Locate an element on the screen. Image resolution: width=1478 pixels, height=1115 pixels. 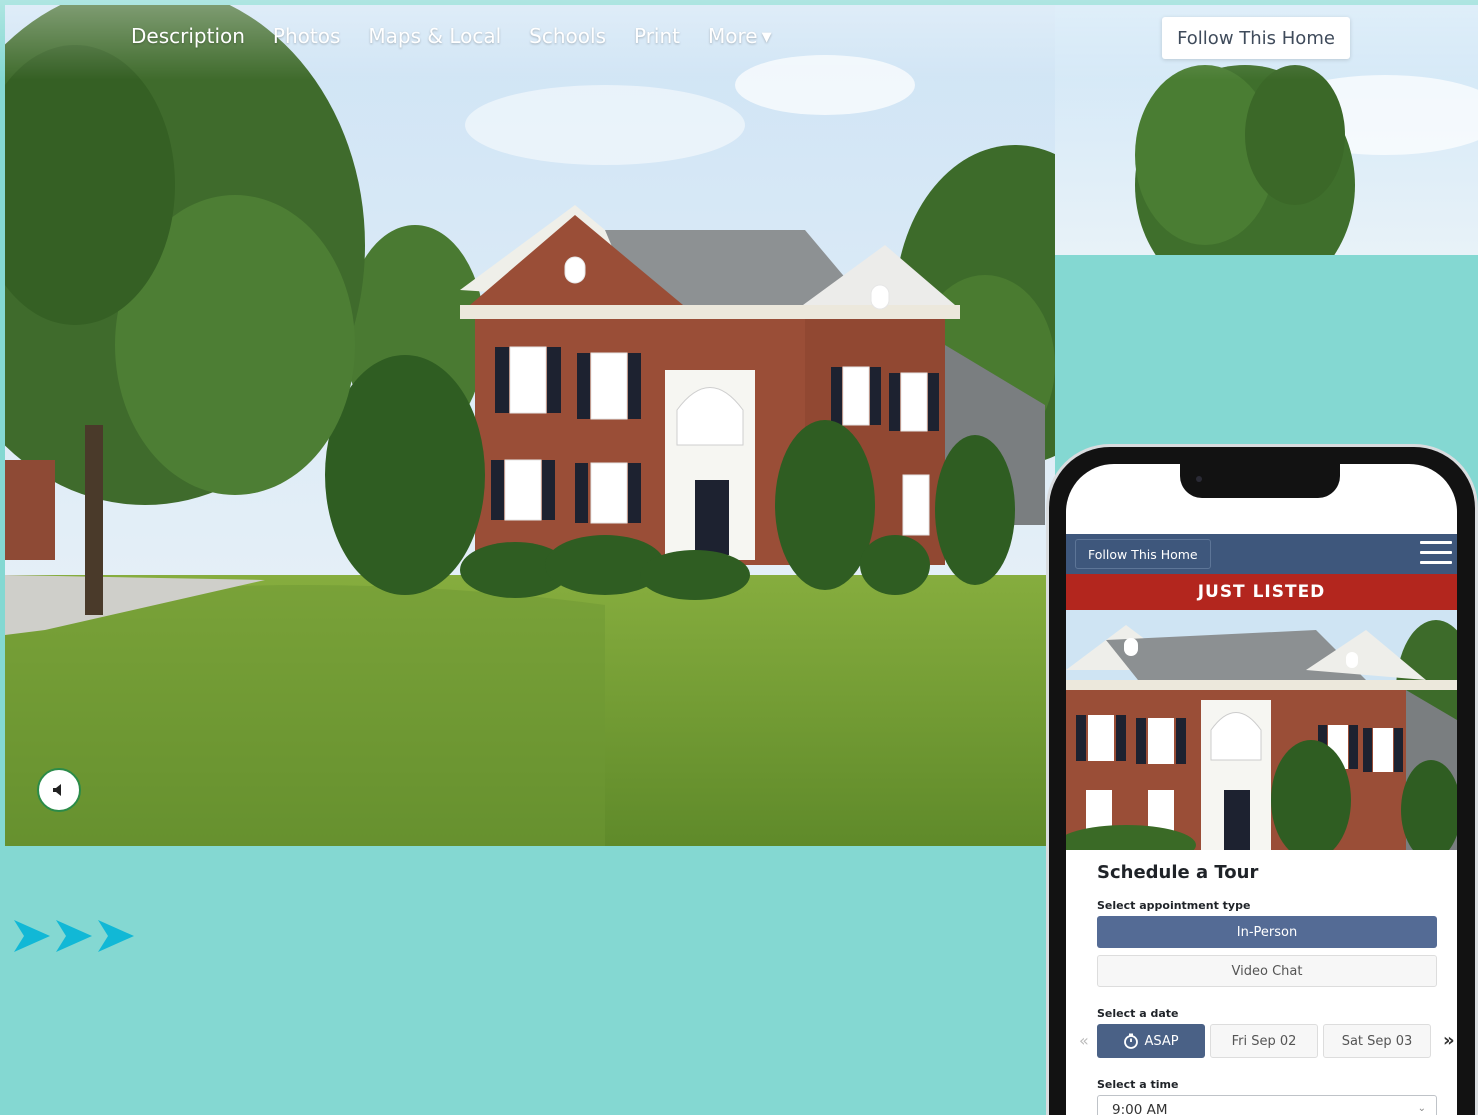
nav-item-more-label: More is located at coordinates (733, 36).